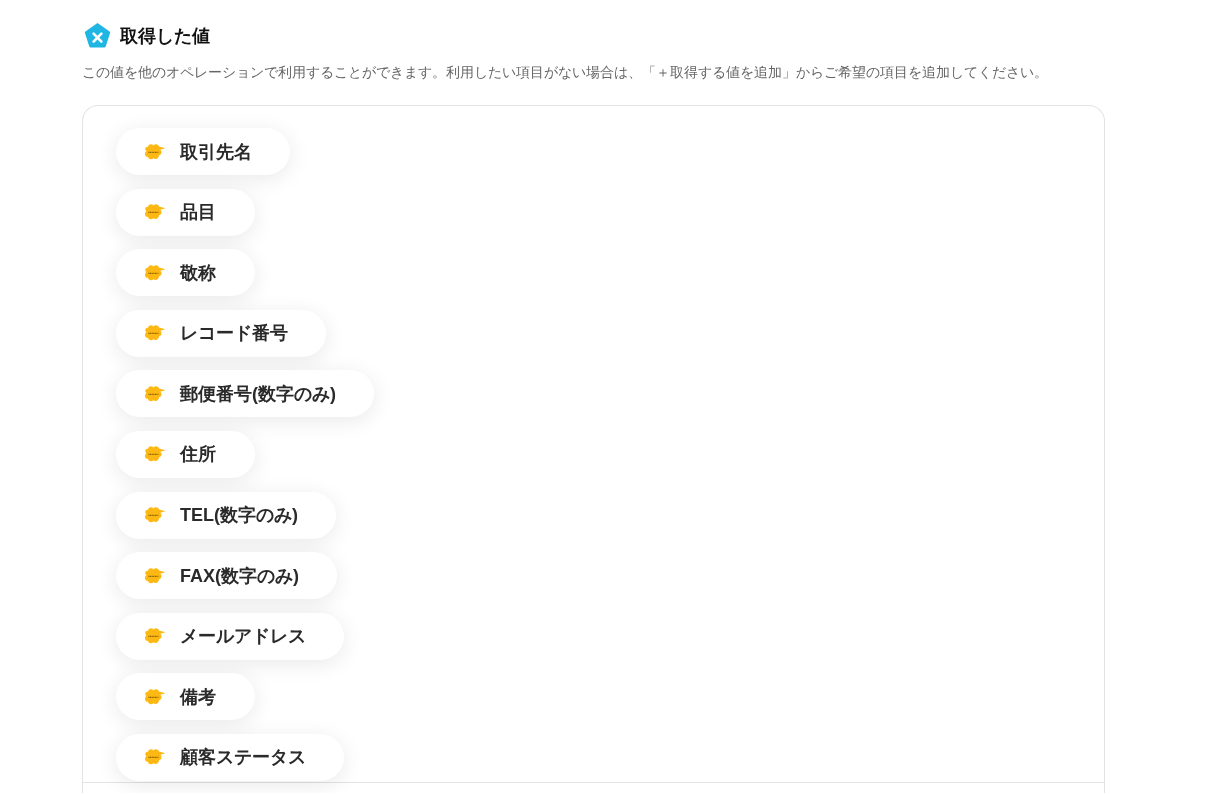 The width and height of the screenshot is (1228, 794). I want to click on value-chip: 備考, so click(185, 697).